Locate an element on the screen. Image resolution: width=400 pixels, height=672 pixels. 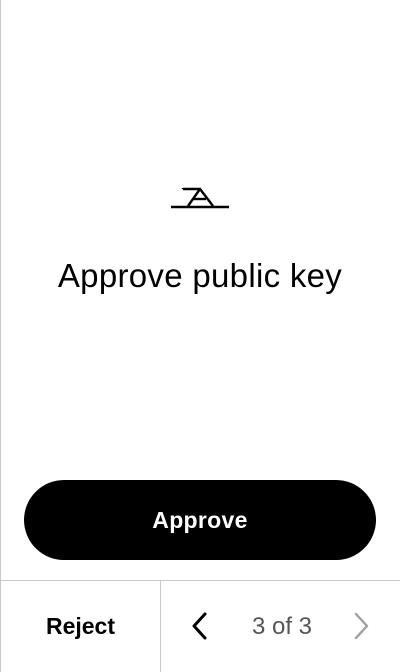
footer-bar: Reject 3 of 3 is located at coordinates (200, 626).